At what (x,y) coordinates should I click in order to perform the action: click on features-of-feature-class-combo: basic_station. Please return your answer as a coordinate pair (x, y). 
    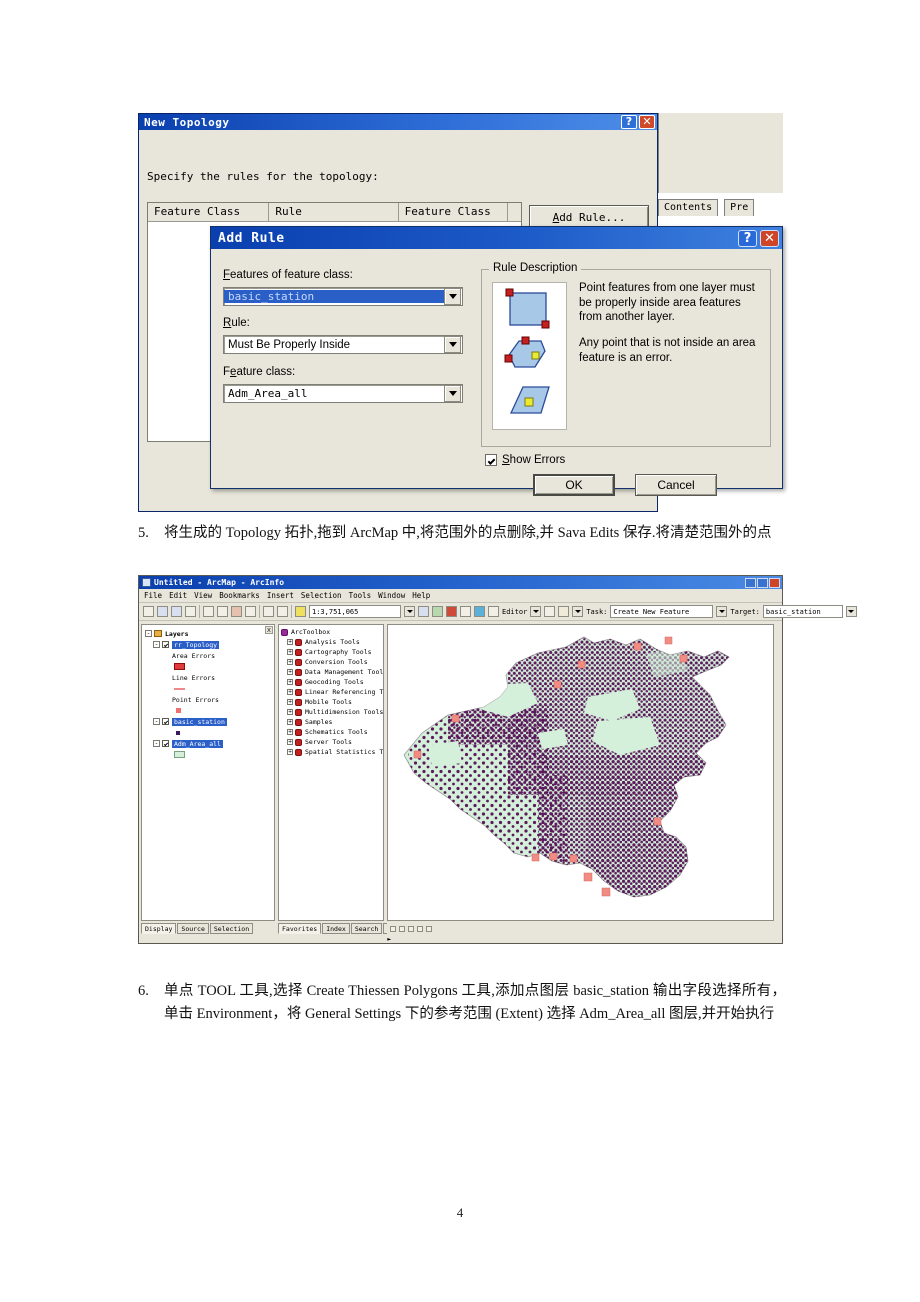
    Looking at the image, I should click on (343, 296).